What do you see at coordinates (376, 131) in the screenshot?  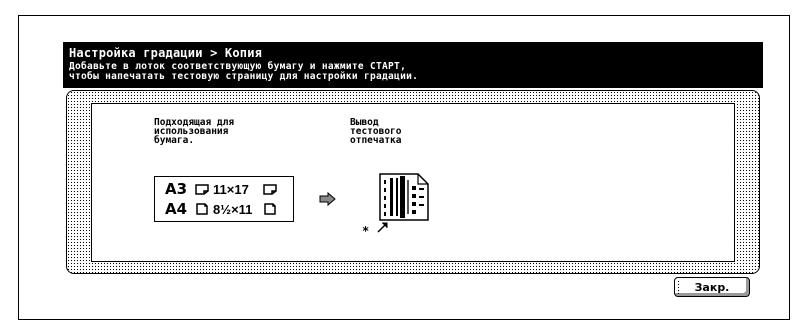 I see `output-label: Вывод тестового отпечатка` at bounding box center [376, 131].